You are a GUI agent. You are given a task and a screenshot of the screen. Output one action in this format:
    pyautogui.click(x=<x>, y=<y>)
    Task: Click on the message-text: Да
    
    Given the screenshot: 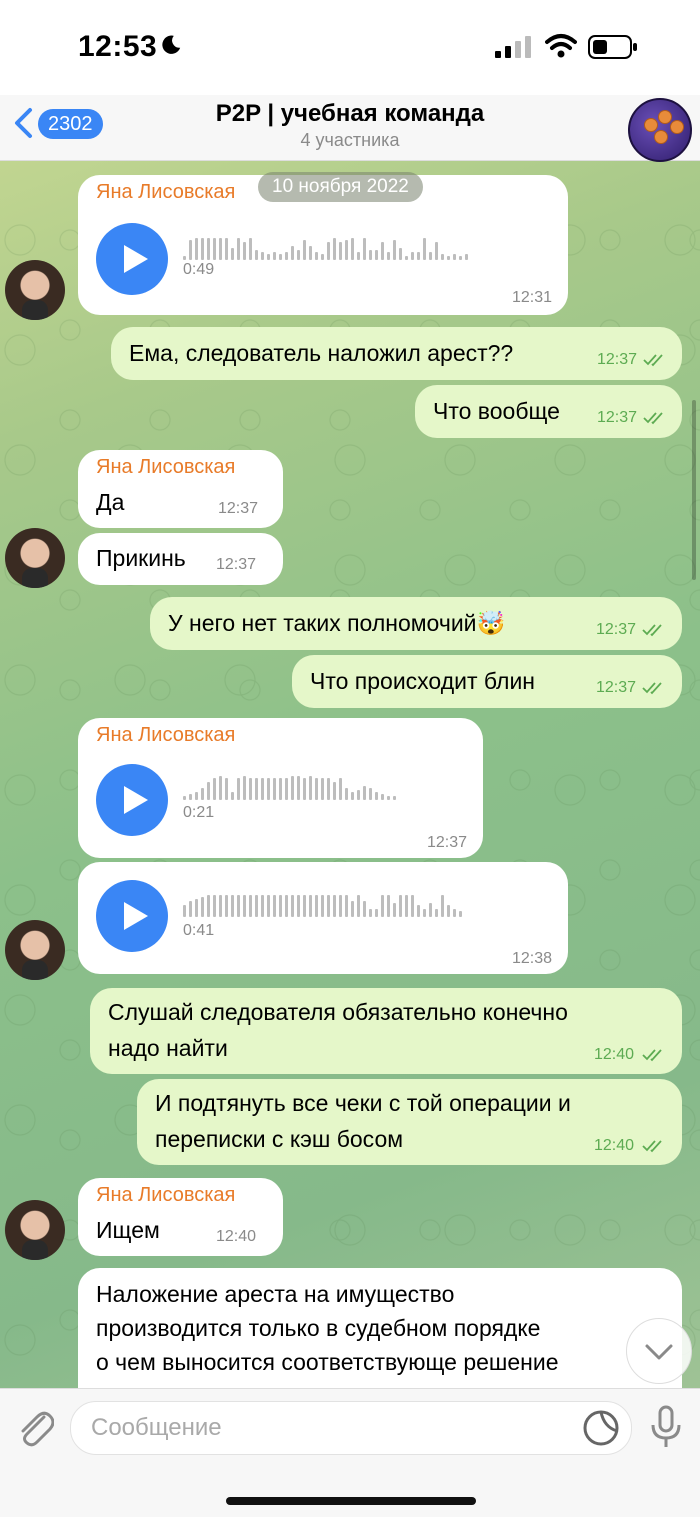 What is the action you would take?
    pyautogui.click(x=110, y=502)
    